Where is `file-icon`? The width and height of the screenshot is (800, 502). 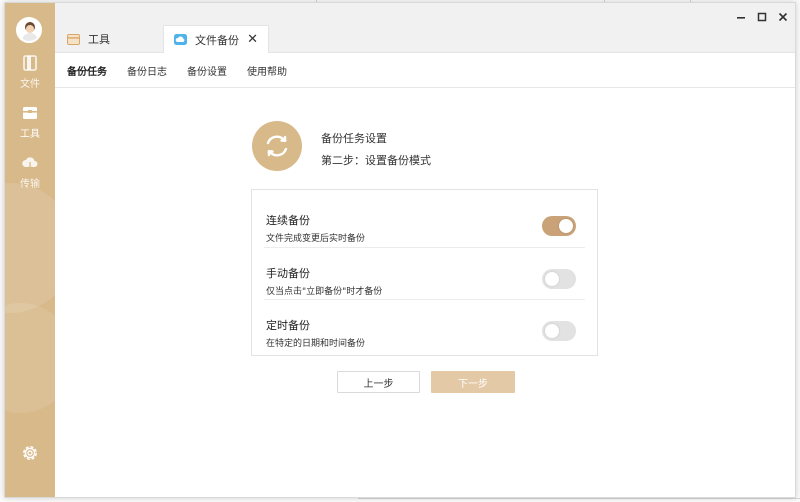 file-icon is located at coordinates (30, 63).